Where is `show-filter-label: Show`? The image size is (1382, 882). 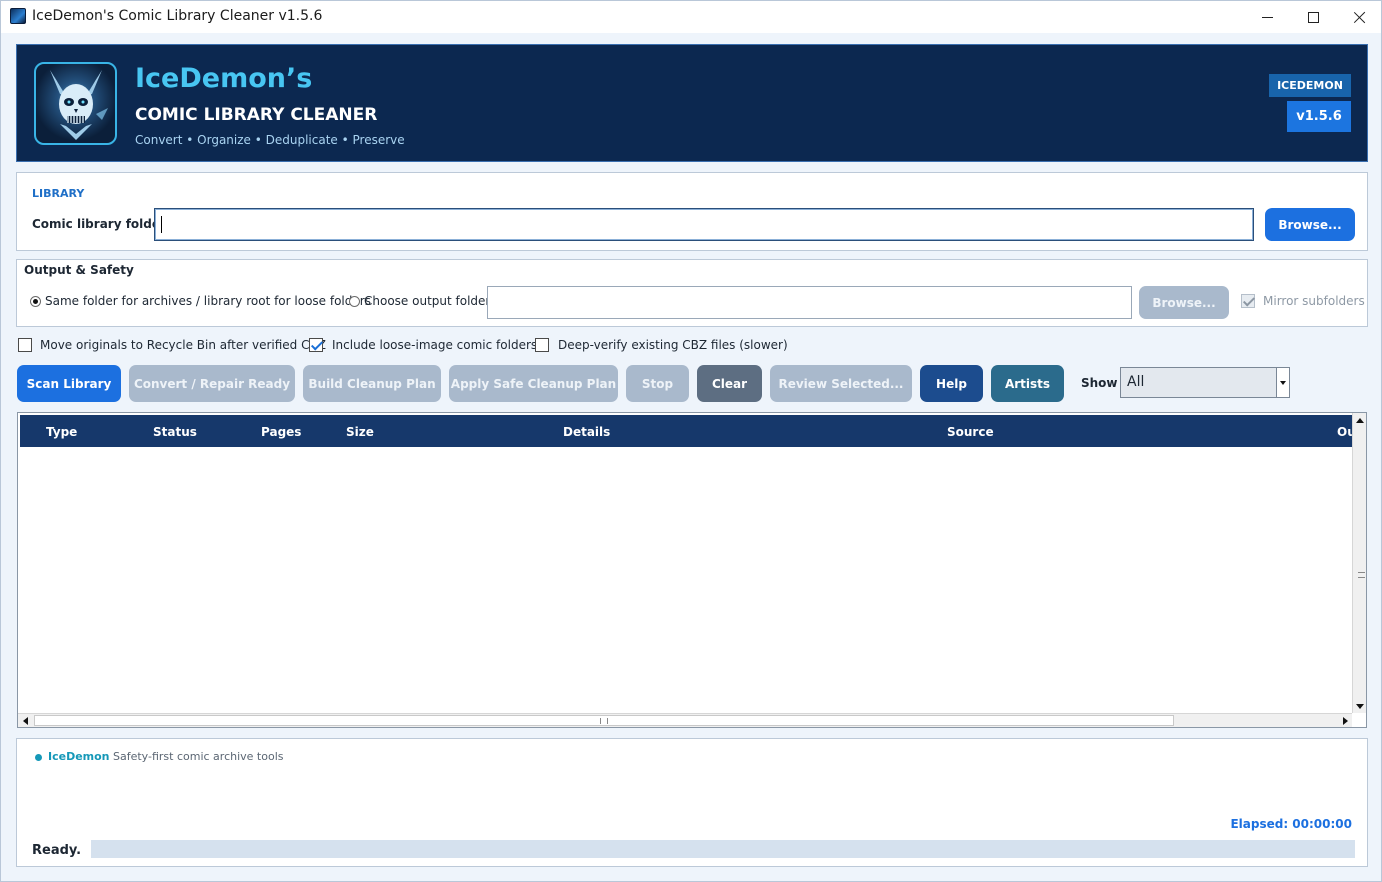
show-filter-label: Show is located at coordinates (1099, 383).